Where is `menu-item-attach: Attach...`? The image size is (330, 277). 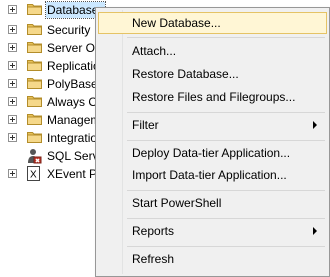
menu-item-attach: Attach... is located at coordinates (212, 51).